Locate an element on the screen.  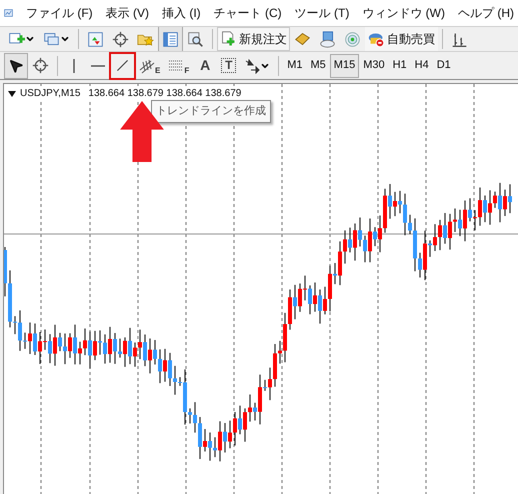
horizontal-line-icon is located at coordinates (98, 65).